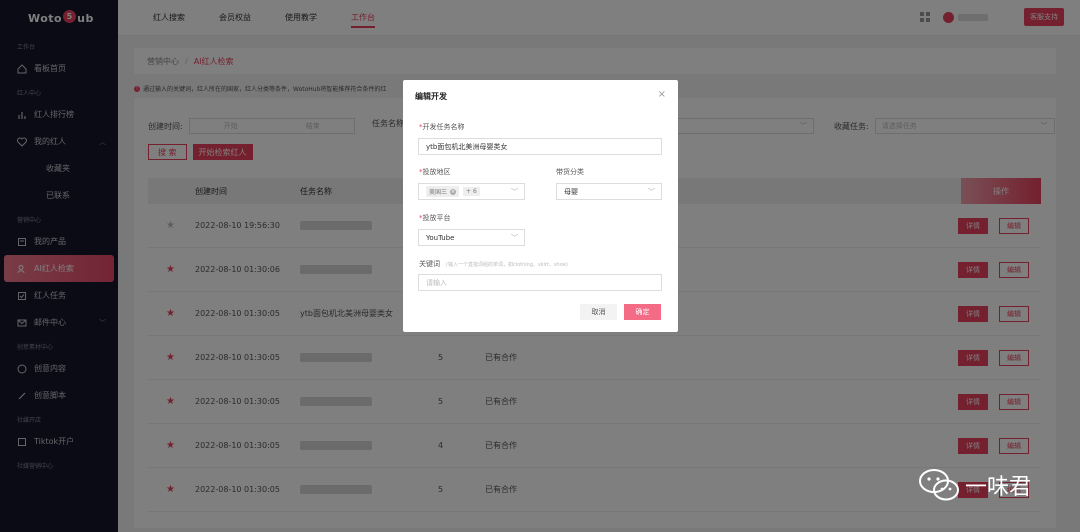 Image resolution: width=1080 pixels, height=532 pixels. What do you see at coordinates (662, 94) in the screenshot?
I see `close-icon: ×` at bounding box center [662, 94].